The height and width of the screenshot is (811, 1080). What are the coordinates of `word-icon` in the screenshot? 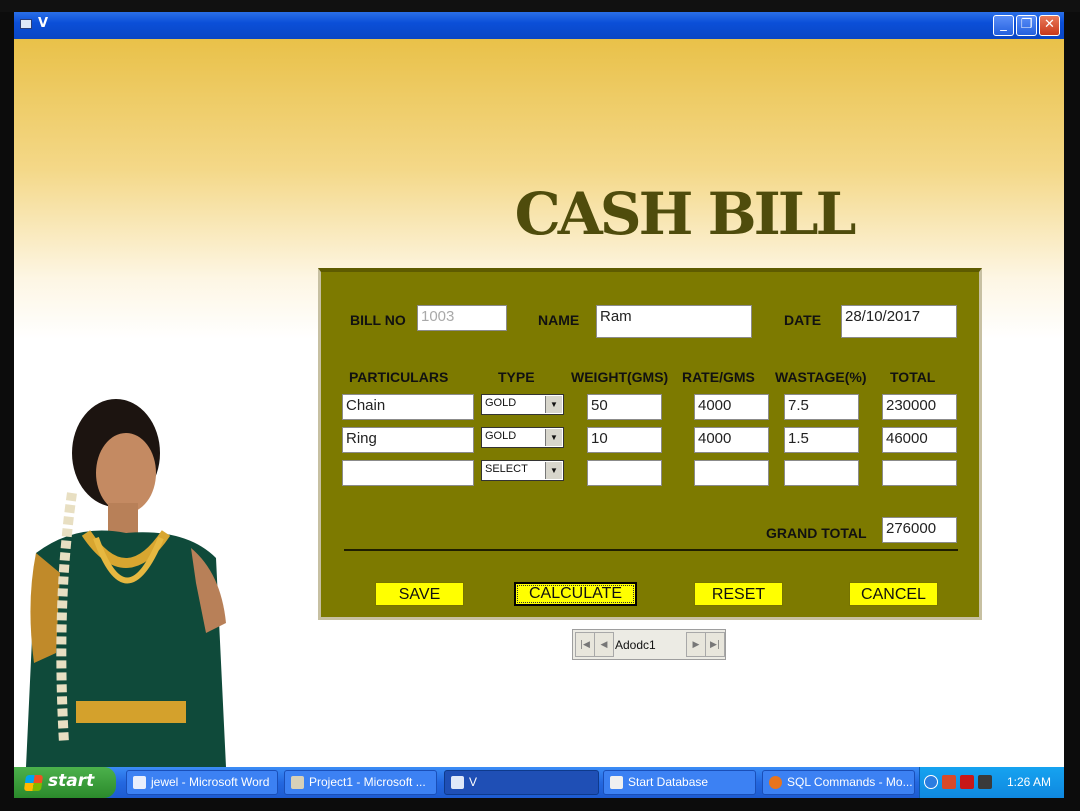 It's located at (139, 782).